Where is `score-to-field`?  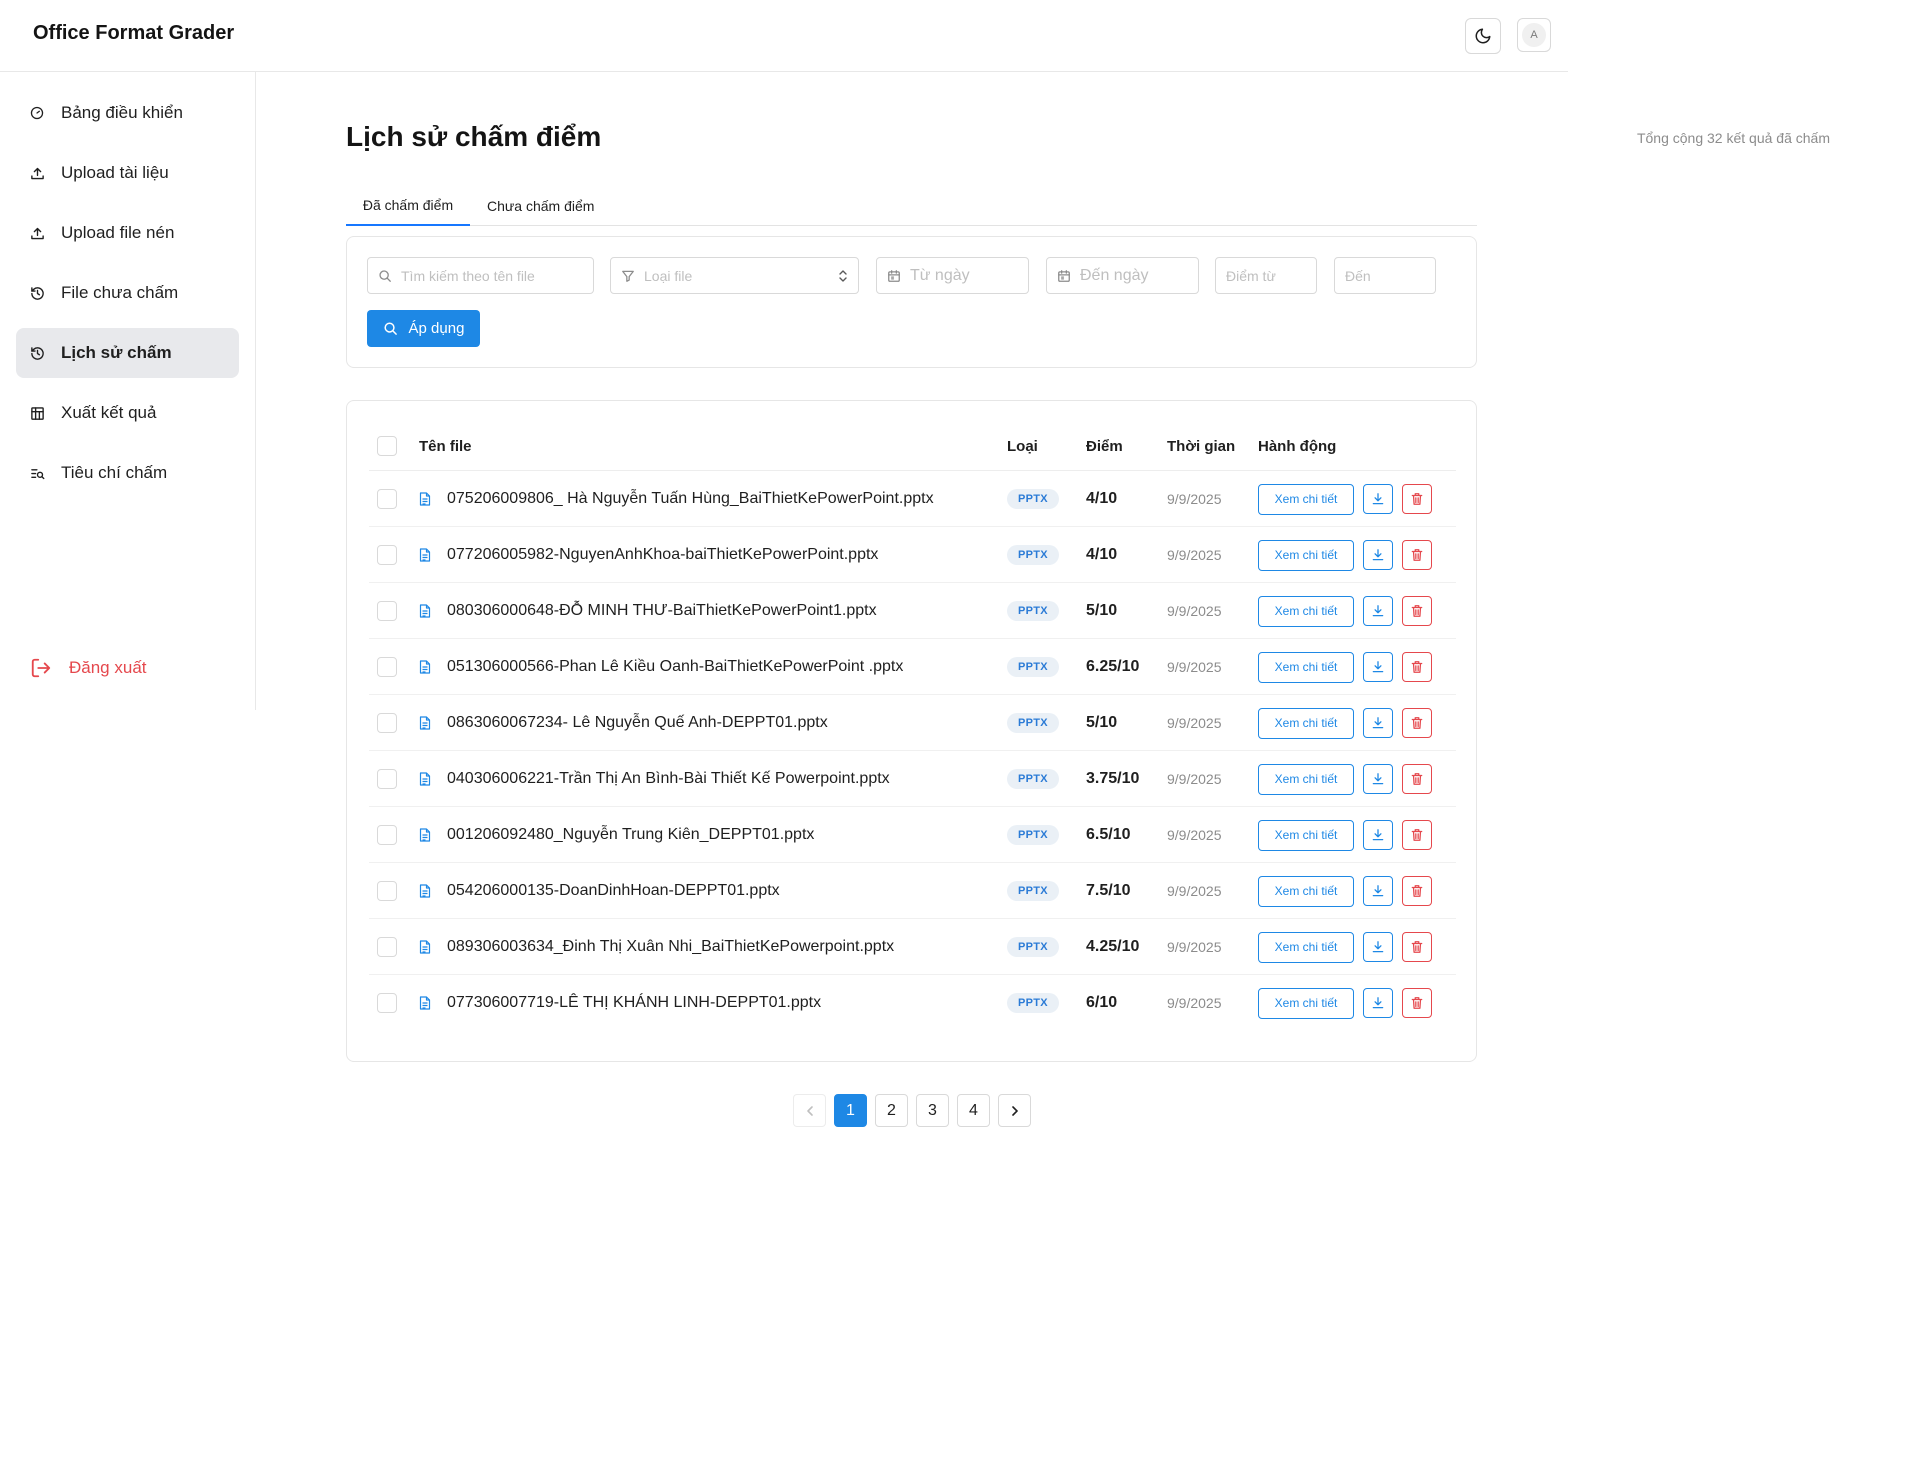 score-to-field is located at coordinates (1385, 275).